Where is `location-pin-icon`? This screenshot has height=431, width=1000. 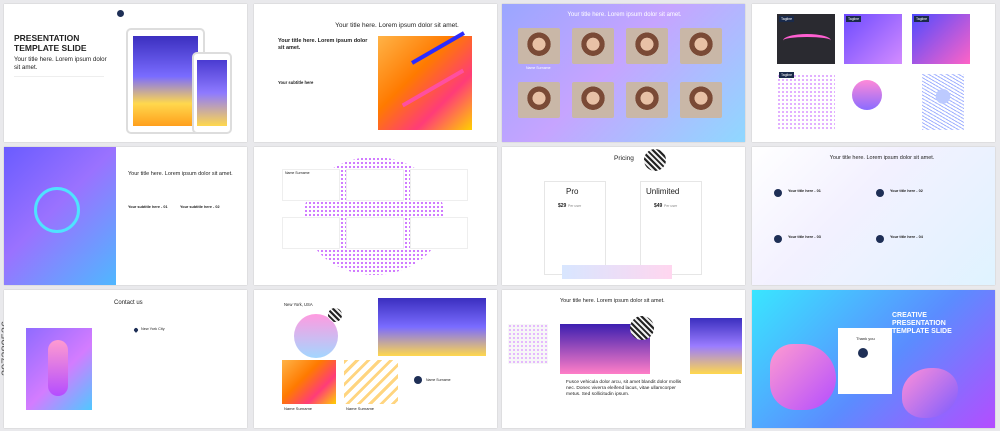
location-pin-icon is located at coordinates (136, 330).